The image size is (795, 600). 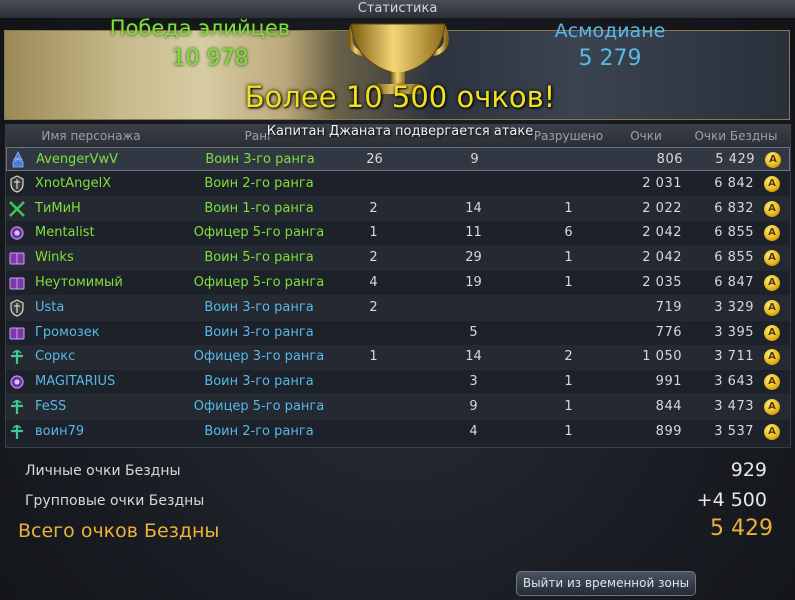 I want to click on character-rank: Воин 1-го ранга, so click(x=259, y=208).